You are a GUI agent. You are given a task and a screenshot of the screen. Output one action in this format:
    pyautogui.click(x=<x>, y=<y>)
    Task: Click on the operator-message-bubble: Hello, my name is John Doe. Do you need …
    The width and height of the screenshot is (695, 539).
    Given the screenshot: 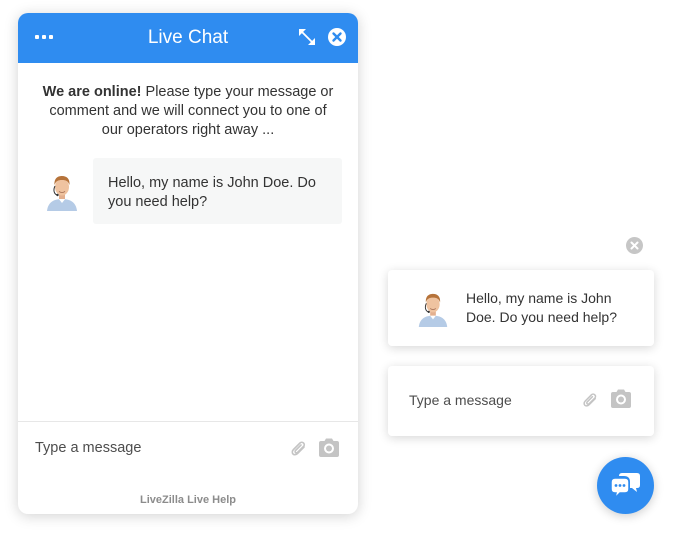 What is the action you would take?
    pyautogui.click(x=217, y=191)
    